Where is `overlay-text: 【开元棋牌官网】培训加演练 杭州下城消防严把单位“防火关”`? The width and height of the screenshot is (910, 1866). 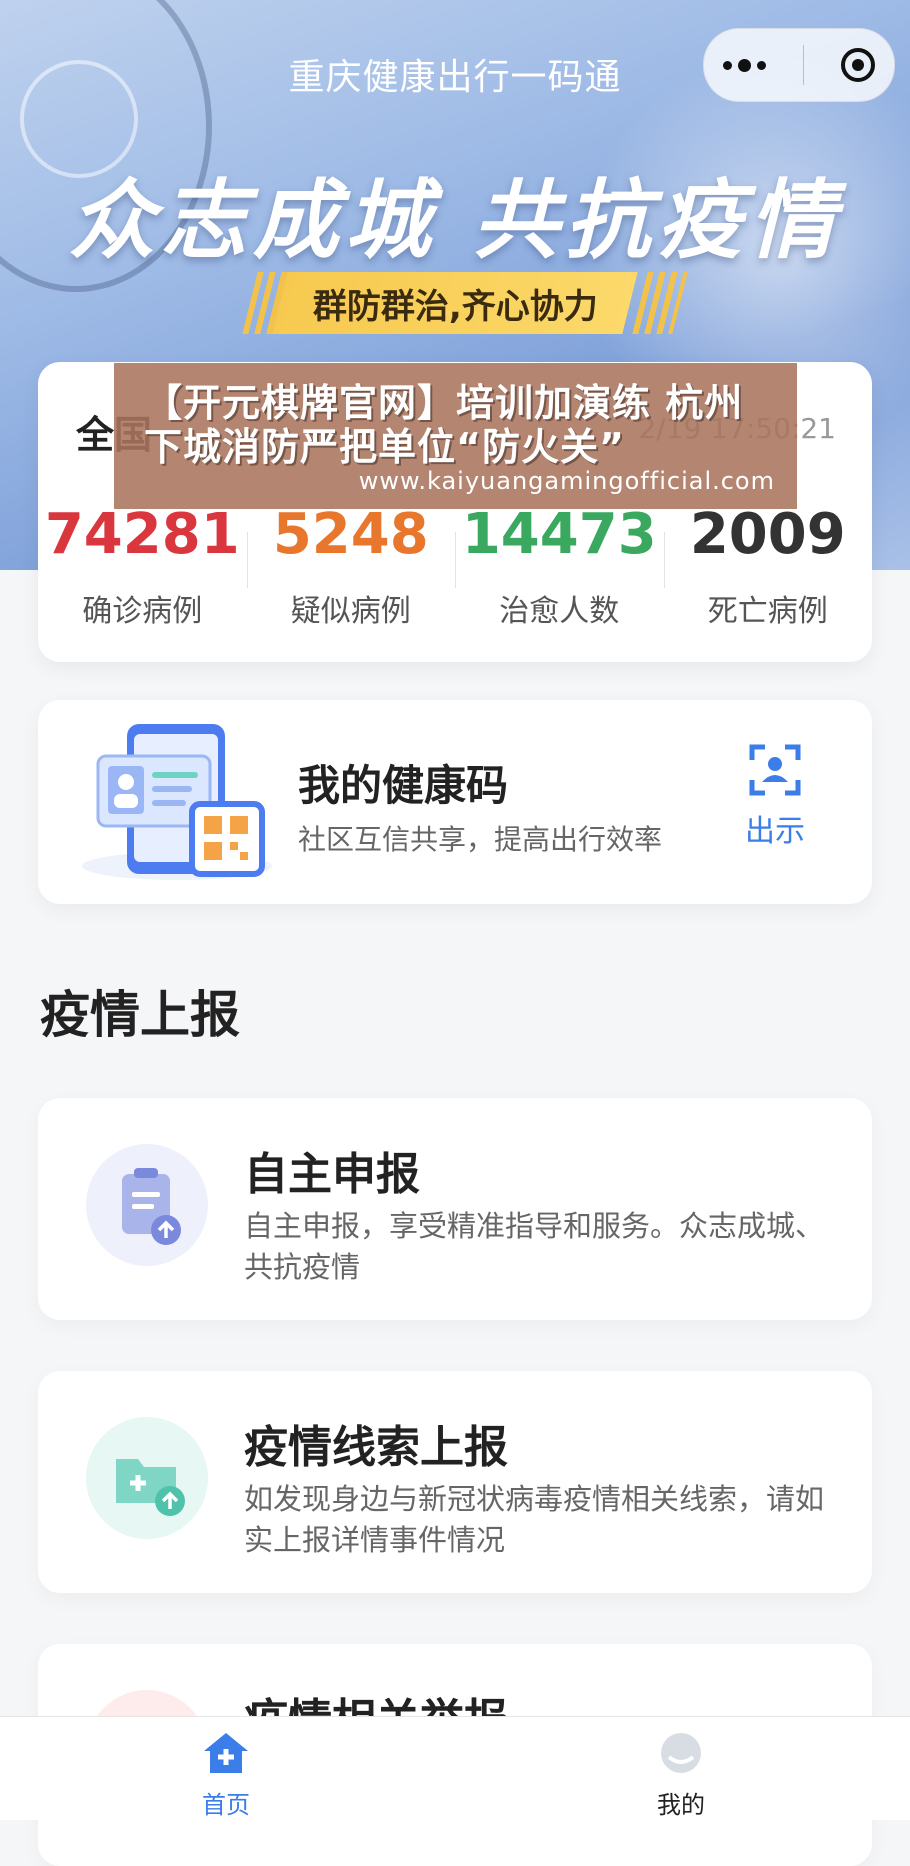
overlay-text: 【开元棋牌官网】培训加演练 杭州下城消防严把单位“防火关” is located at coordinates (444, 425).